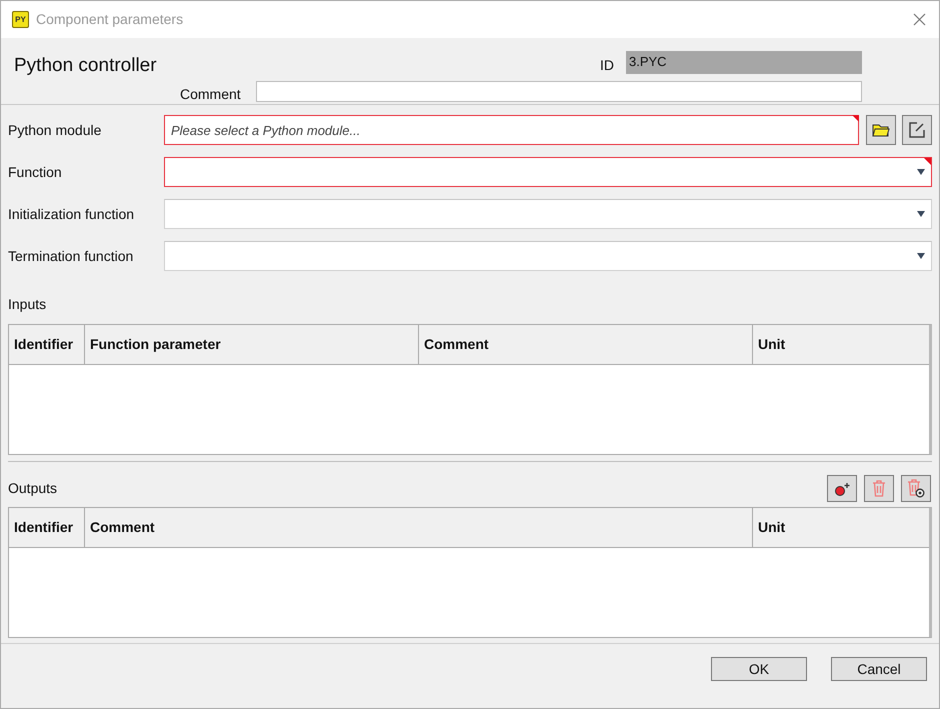 The height and width of the screenshot is (709, 940). What do you see at coordinates (252, 344) in the screenshot?
I see `column-header: Function parameter` at bounding box center [252, 344].